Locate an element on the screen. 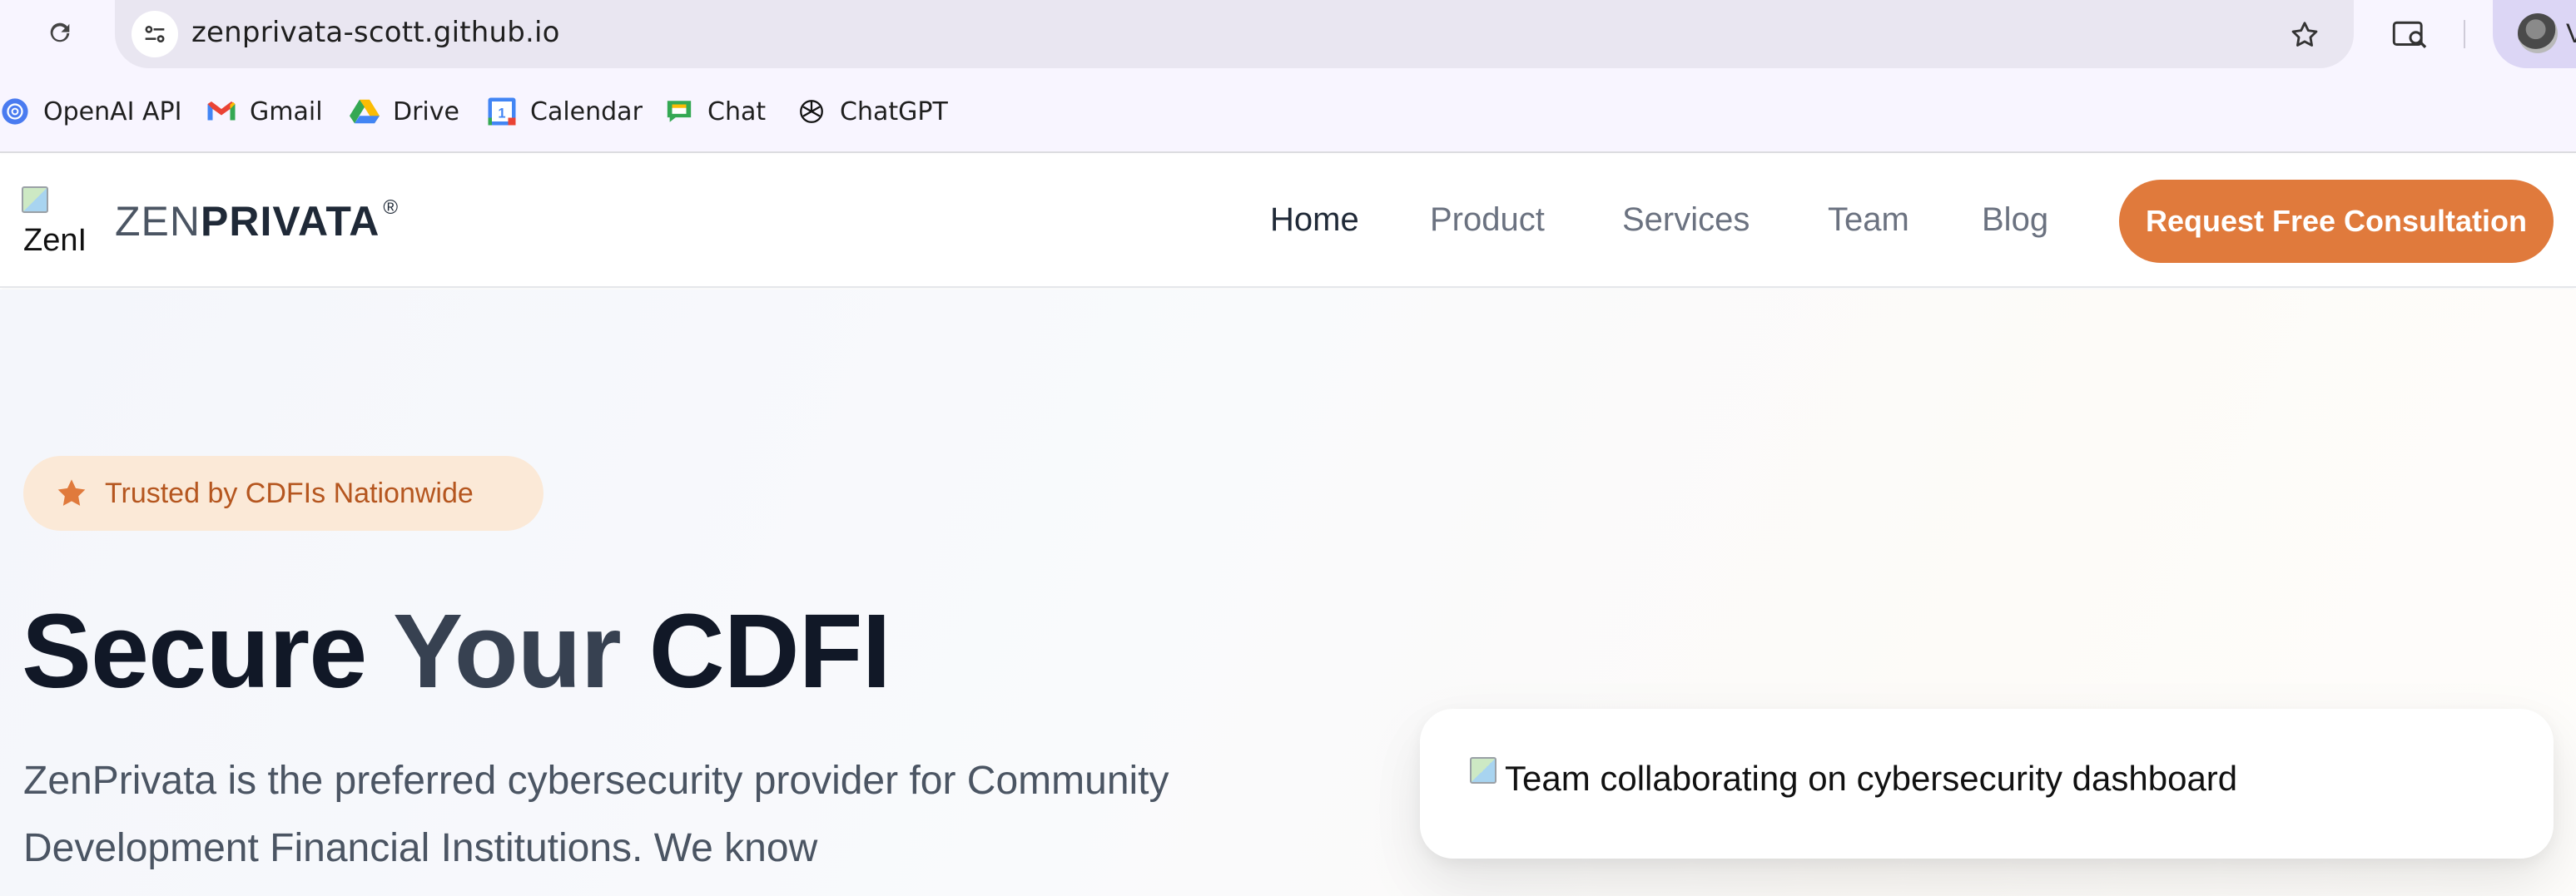 The height and width of the screenshot is (896, 2576). profile-name: V is located at coordinates (2571, 33).